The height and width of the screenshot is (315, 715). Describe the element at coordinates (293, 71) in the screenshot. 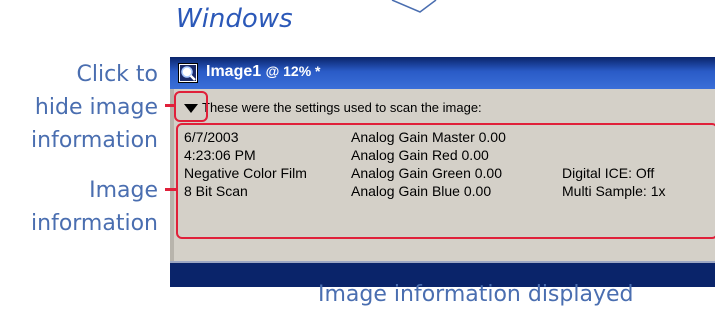

I see `window-zoom-level: @ 12% *` at that location.